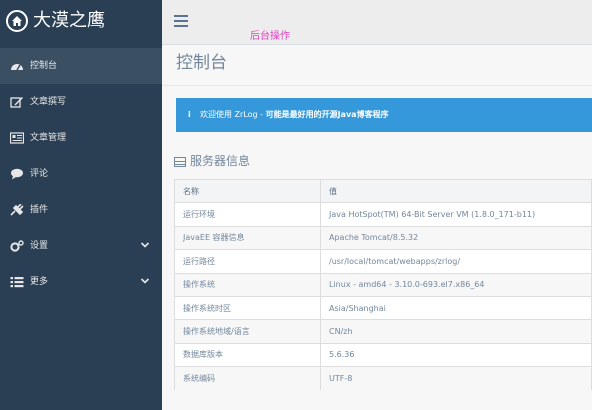 The width and height of the screenshot is (592, 410). What do you see at coordinates (181, 21) in the screenshot?
I see `hamburger-icon` at bounding box center [181, 21].